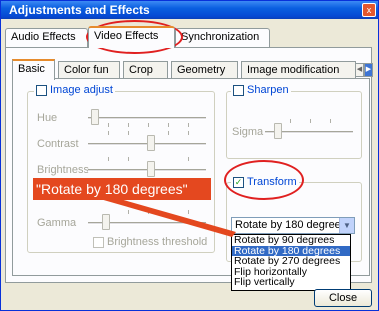  What do you see at coordinates (131, 37) in the screenshot?
I see `tab-video-effects: Video Effects` at bounding box center [131, 37].